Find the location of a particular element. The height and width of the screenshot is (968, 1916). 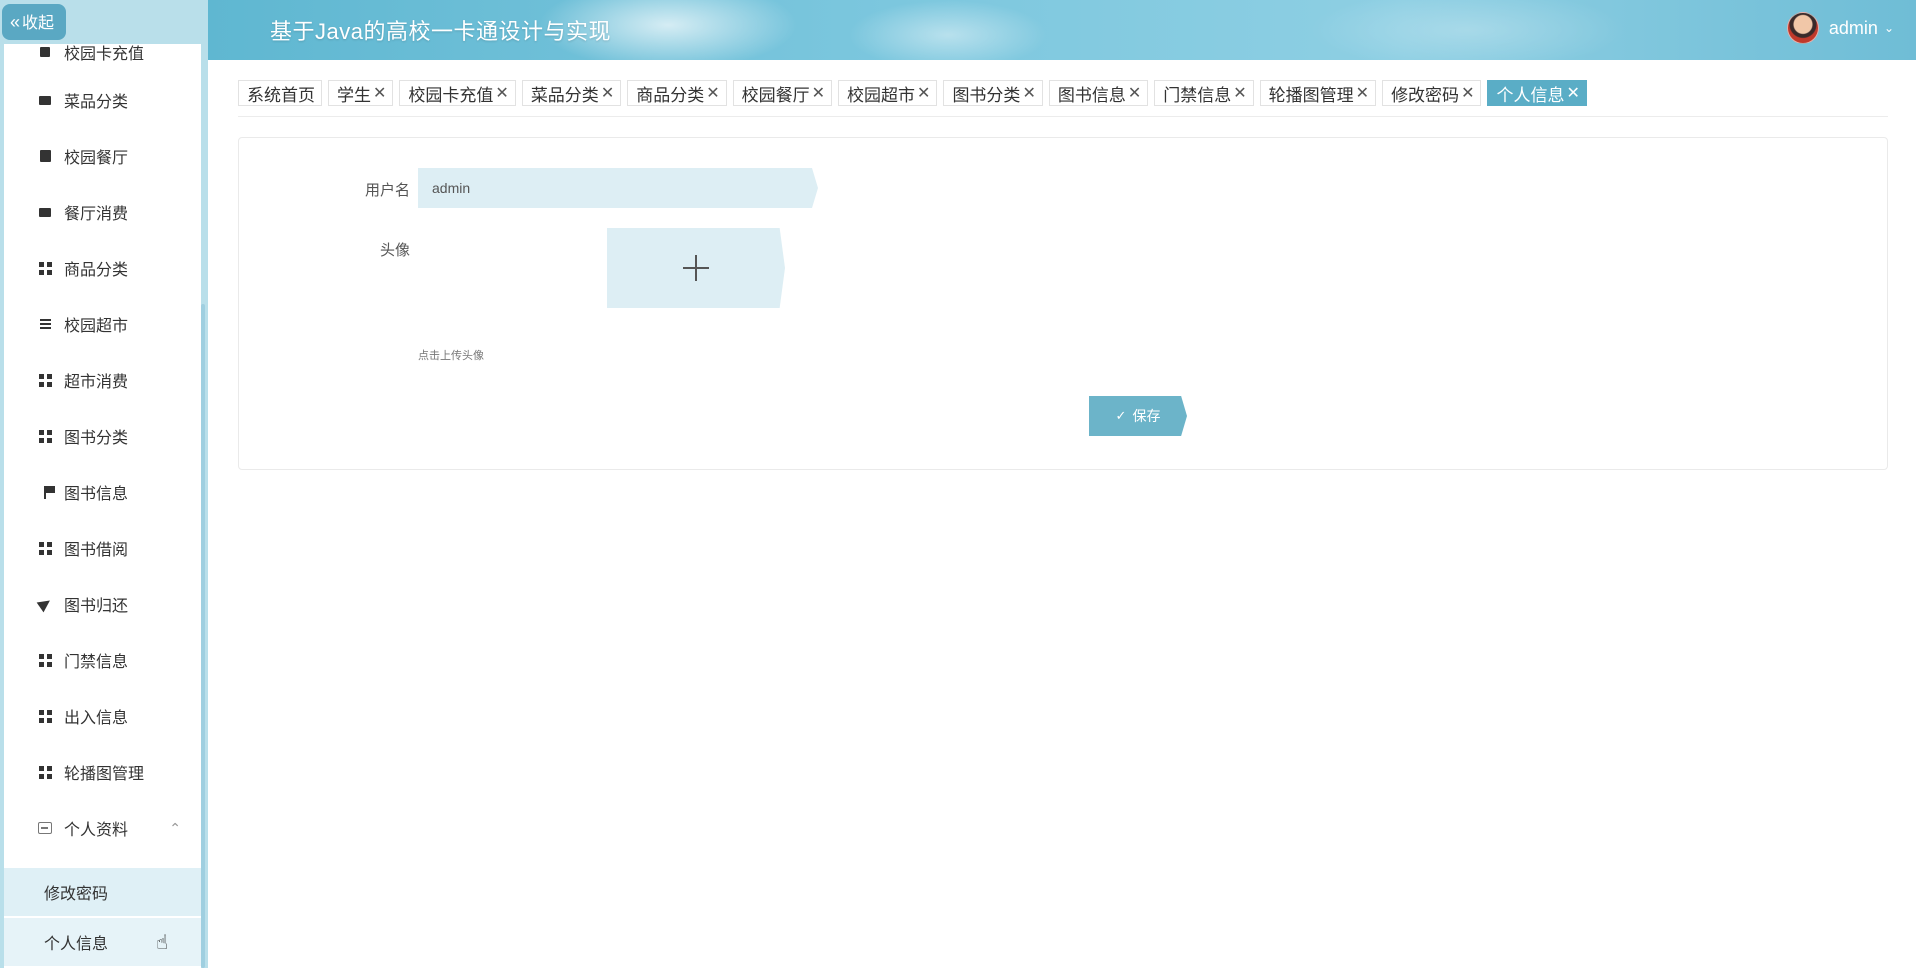

tab-access-control: 门禁信息 ✕ is located at coordinates (1204, 93).